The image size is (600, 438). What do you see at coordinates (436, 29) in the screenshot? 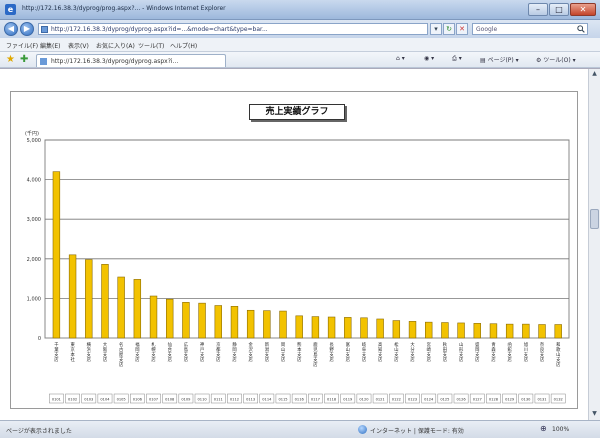
I see `address-dropdown-button: ▾` at bounding box center [436, 29].